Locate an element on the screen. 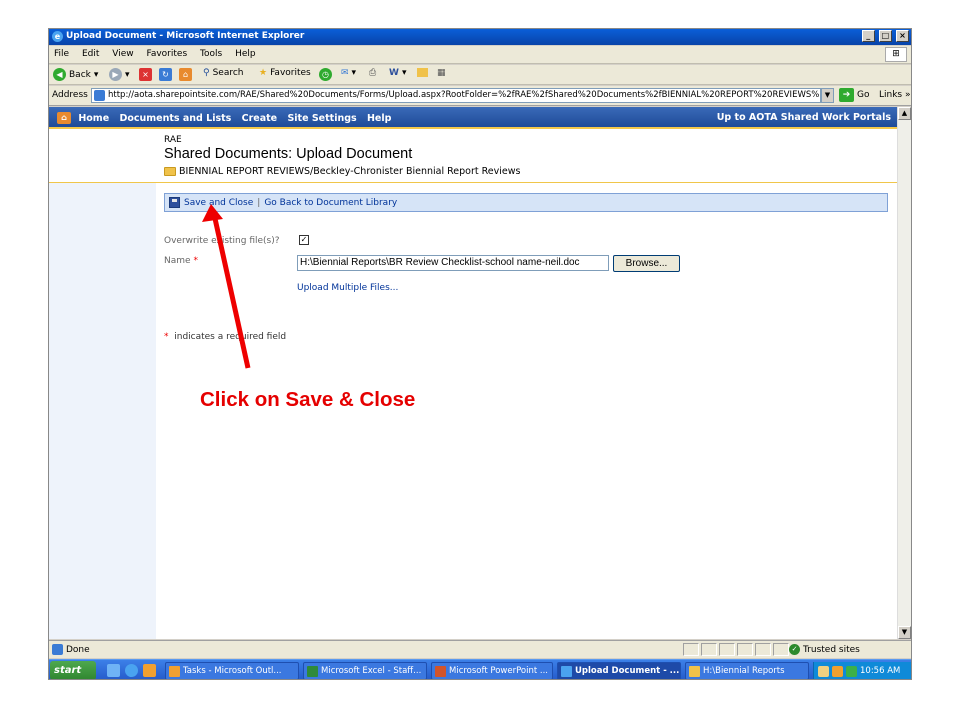 This screenshot has height=720, width=960. ie-icon is located at coordinates (131, 670).